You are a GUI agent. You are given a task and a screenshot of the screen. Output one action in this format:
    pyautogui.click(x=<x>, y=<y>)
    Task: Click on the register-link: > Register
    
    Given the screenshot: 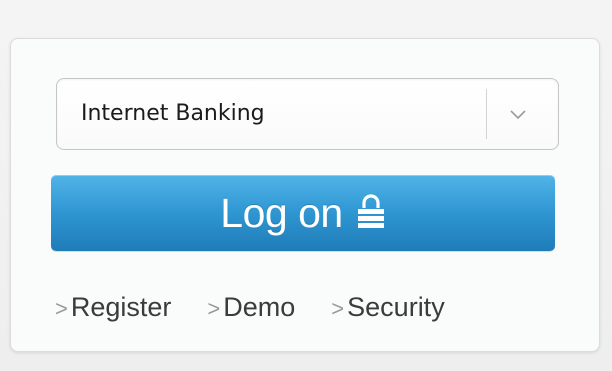 What is the action you would take?
    pyautogui.click(x=113, y=307)
    